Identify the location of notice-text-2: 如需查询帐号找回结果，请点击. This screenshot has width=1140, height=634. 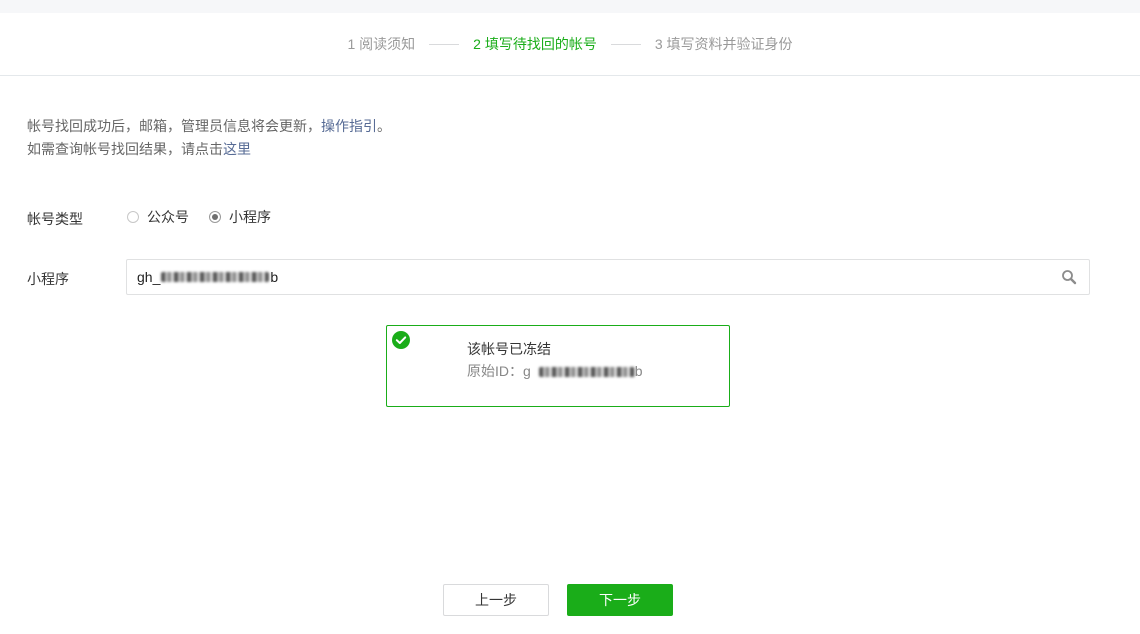
(125, 149).